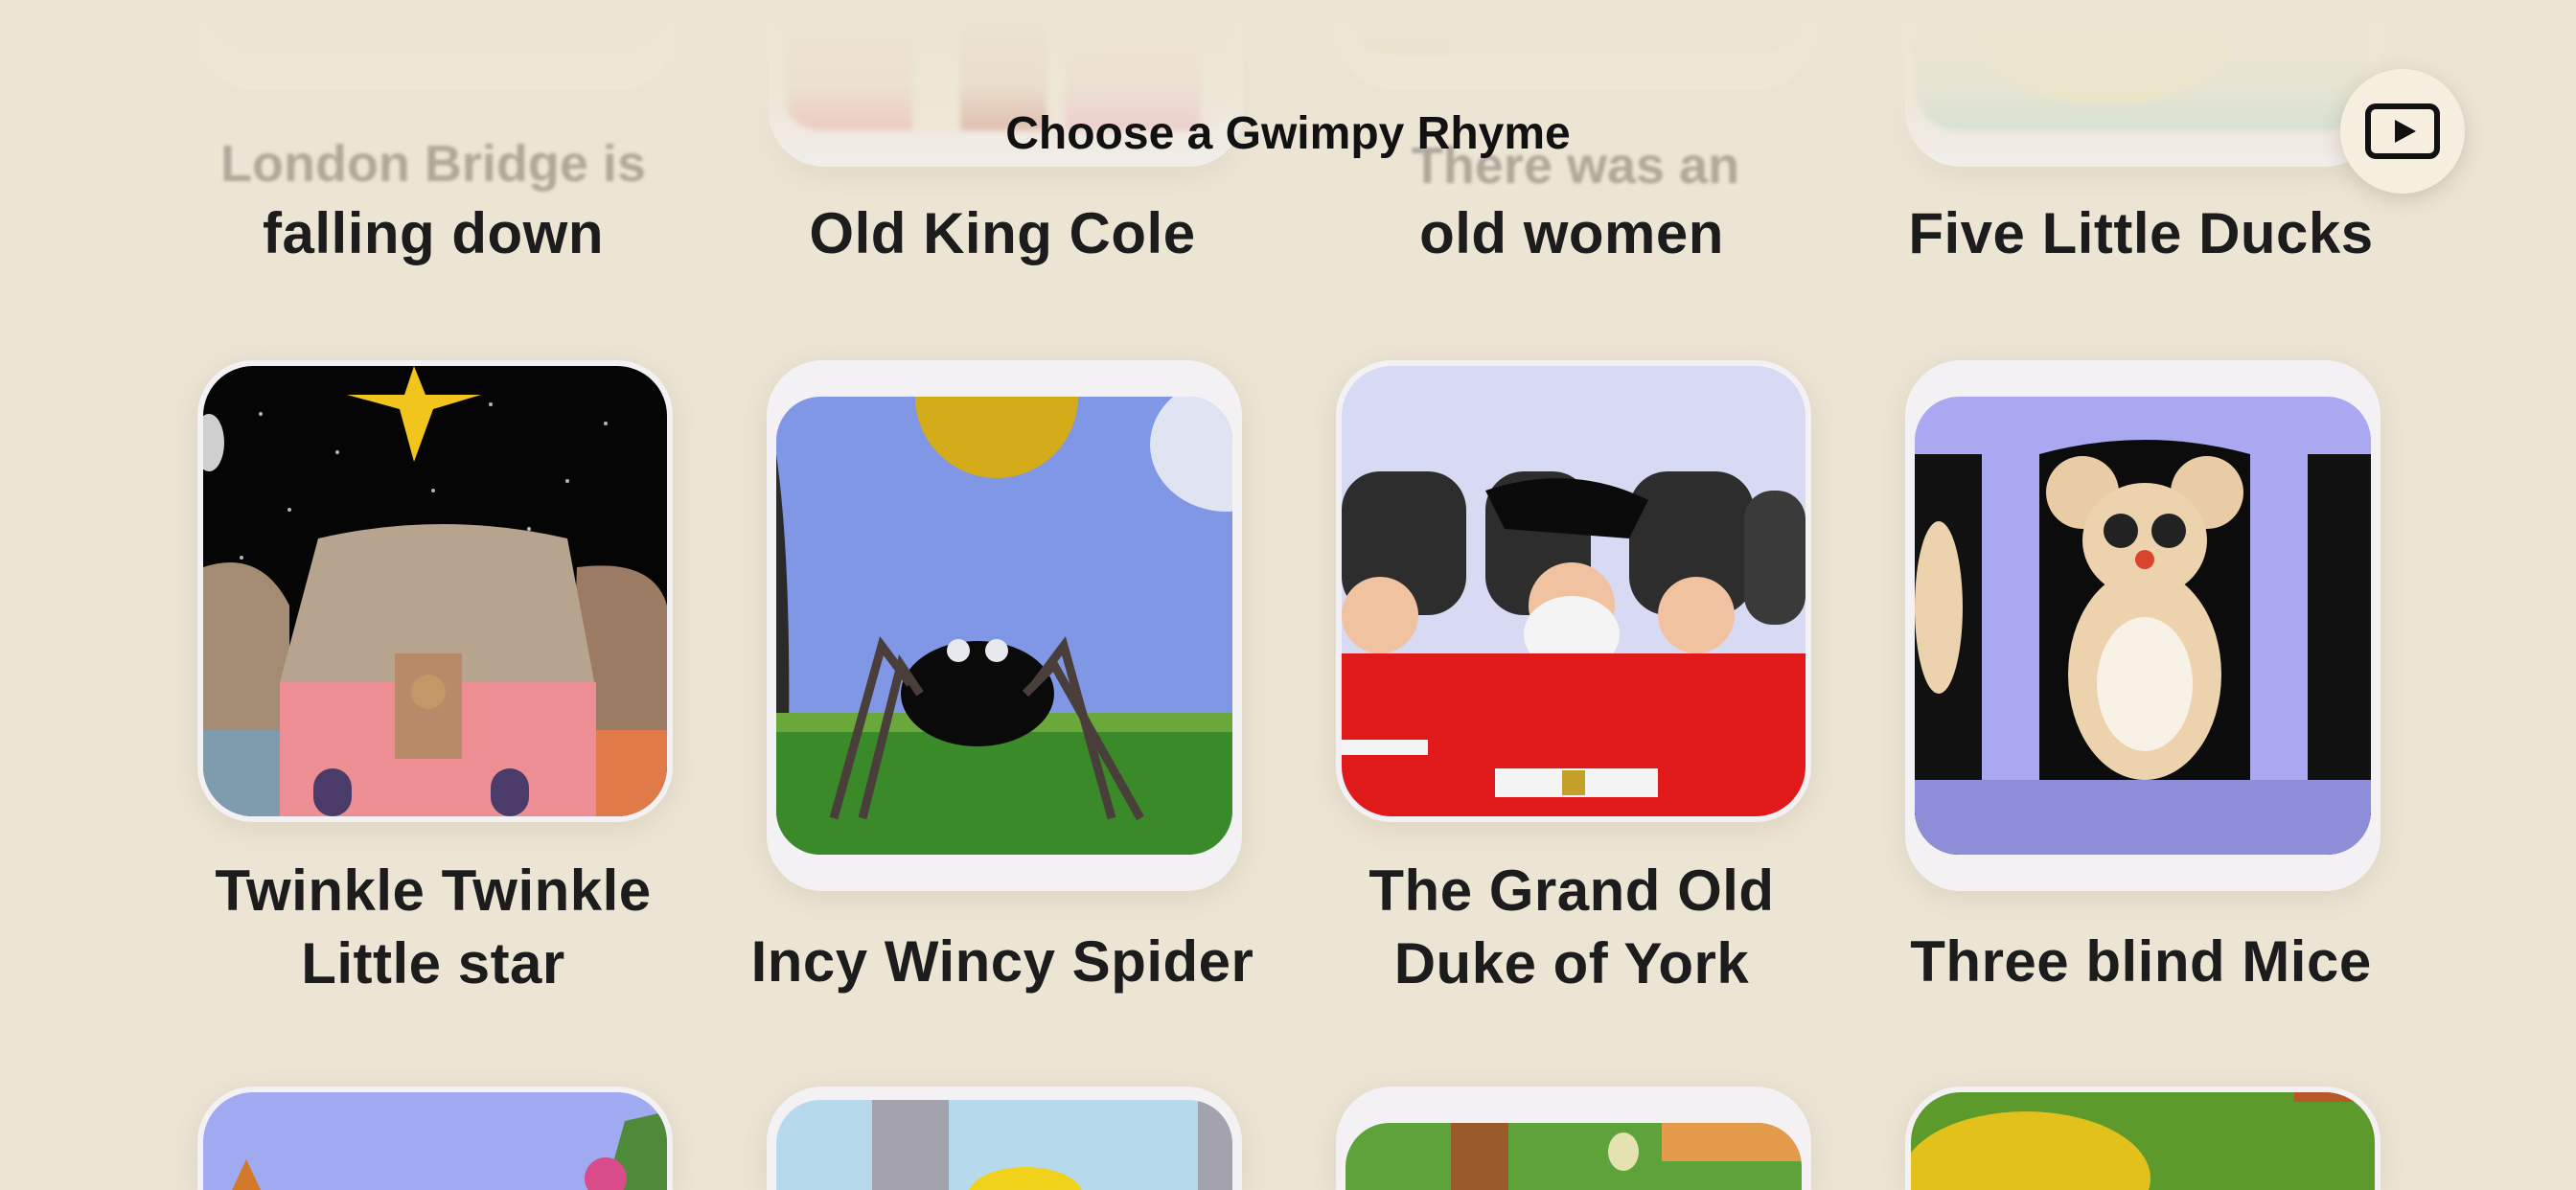 This screenshot has width=2576, height=1190. I want to click on page-title: Choose a Gwimpy Rhyme, so click(1288, 133).